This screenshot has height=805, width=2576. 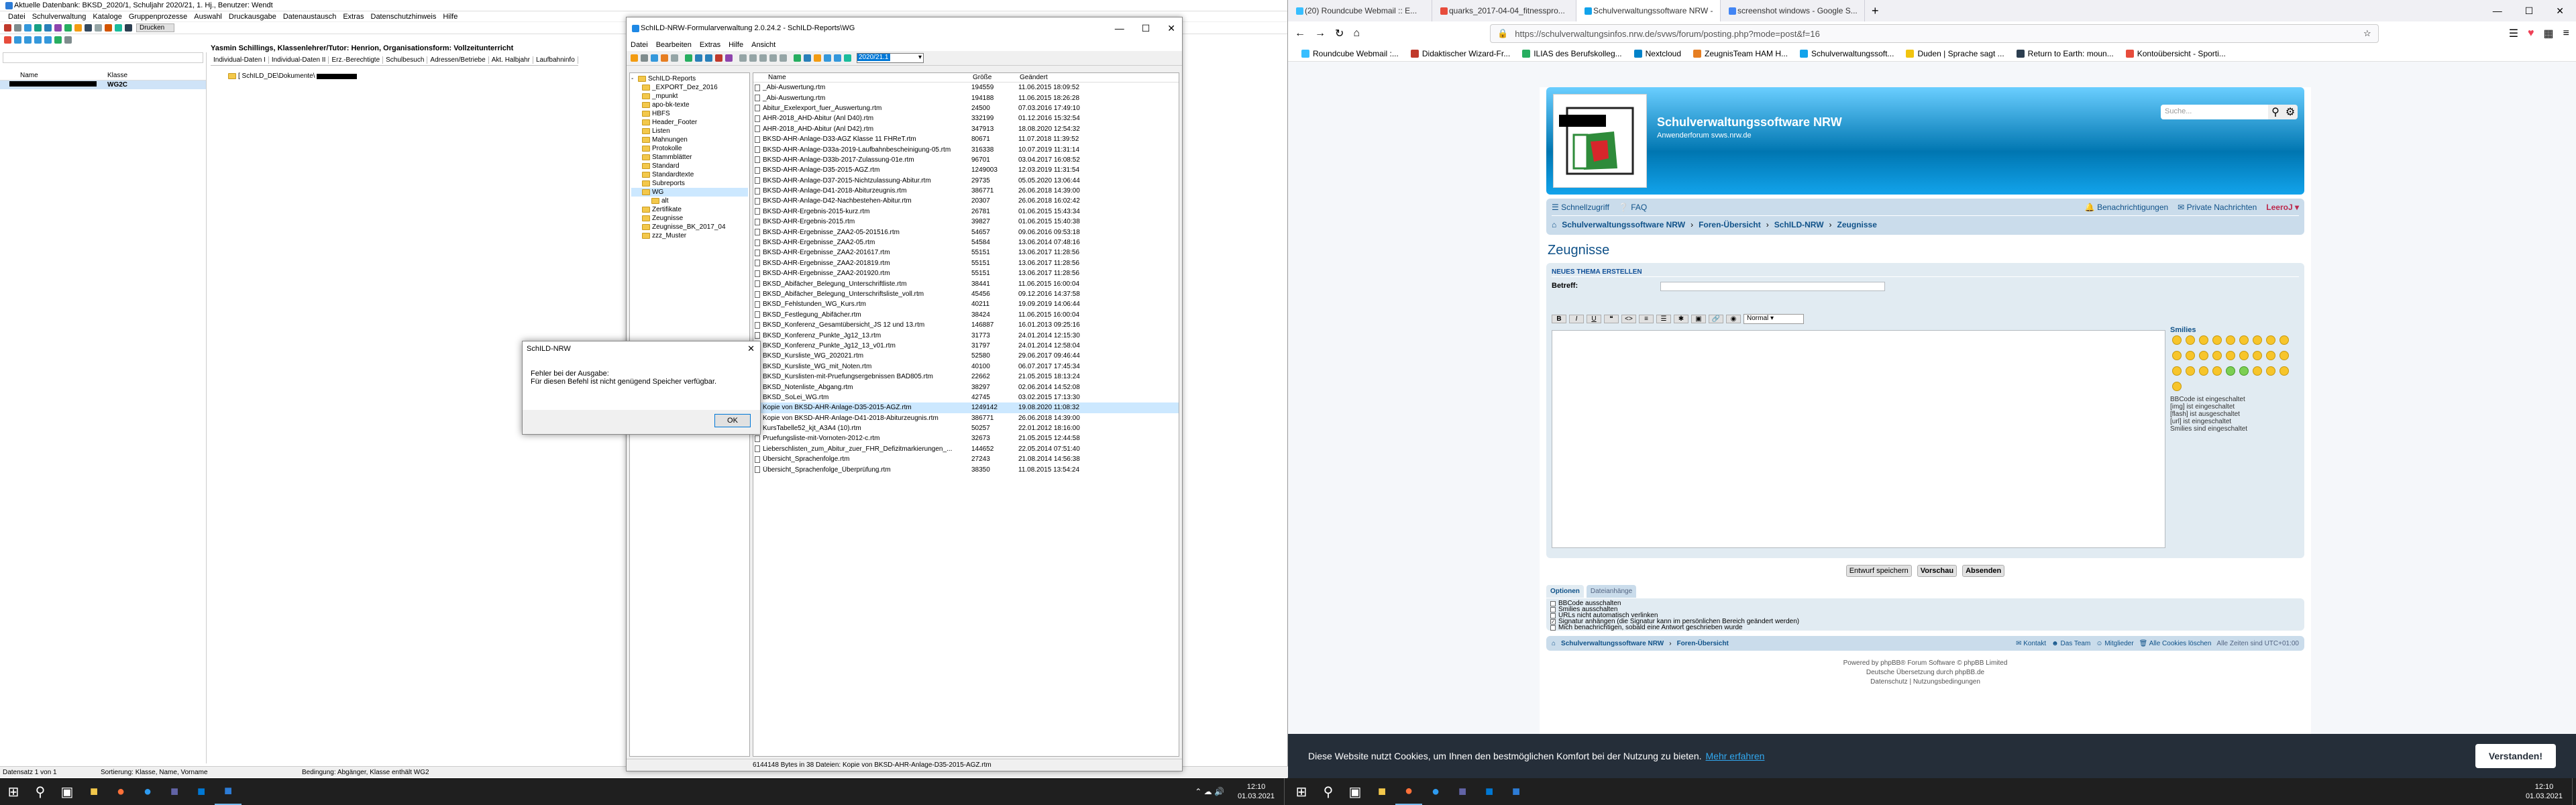 What do you see at coordinates (58, 28) in the screenshot?
I see `group-icon` at bounding box center [58, 28].